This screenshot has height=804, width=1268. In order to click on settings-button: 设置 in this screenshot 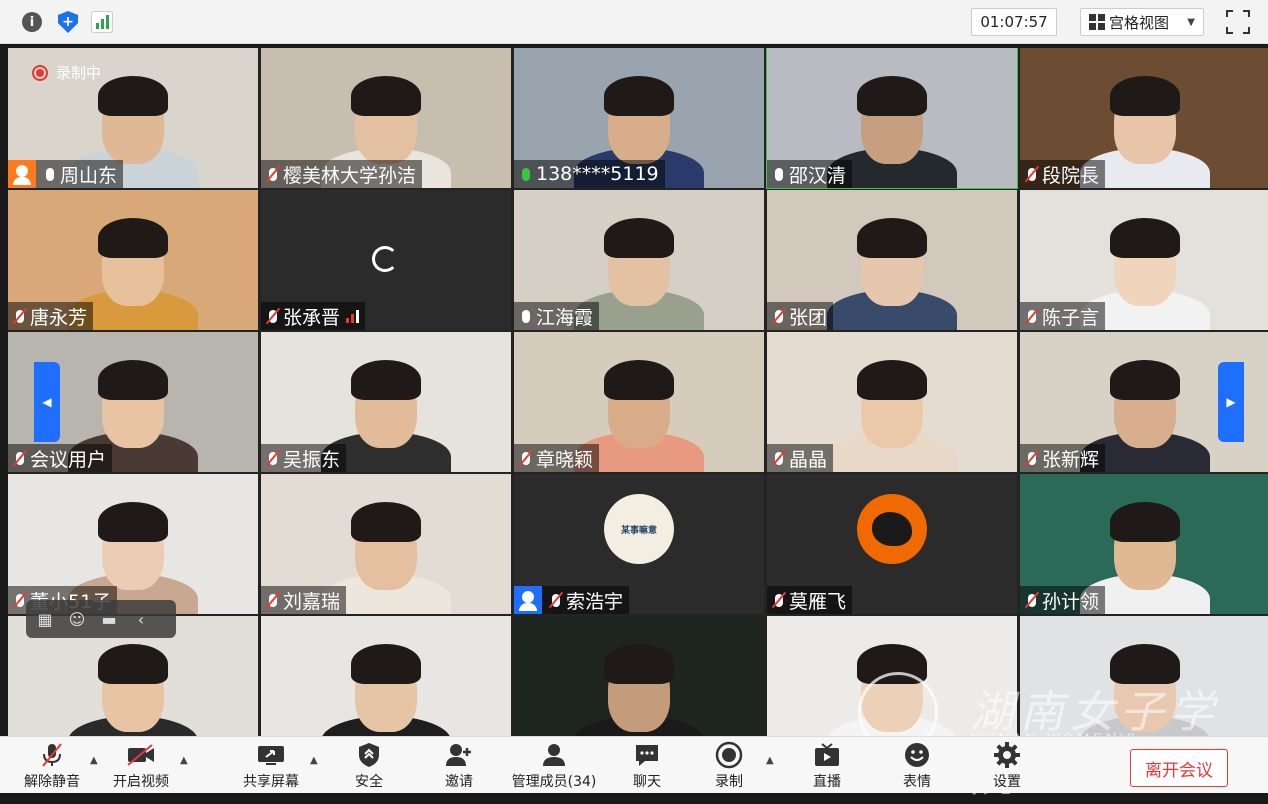, I will do `click(1007, 766)`.